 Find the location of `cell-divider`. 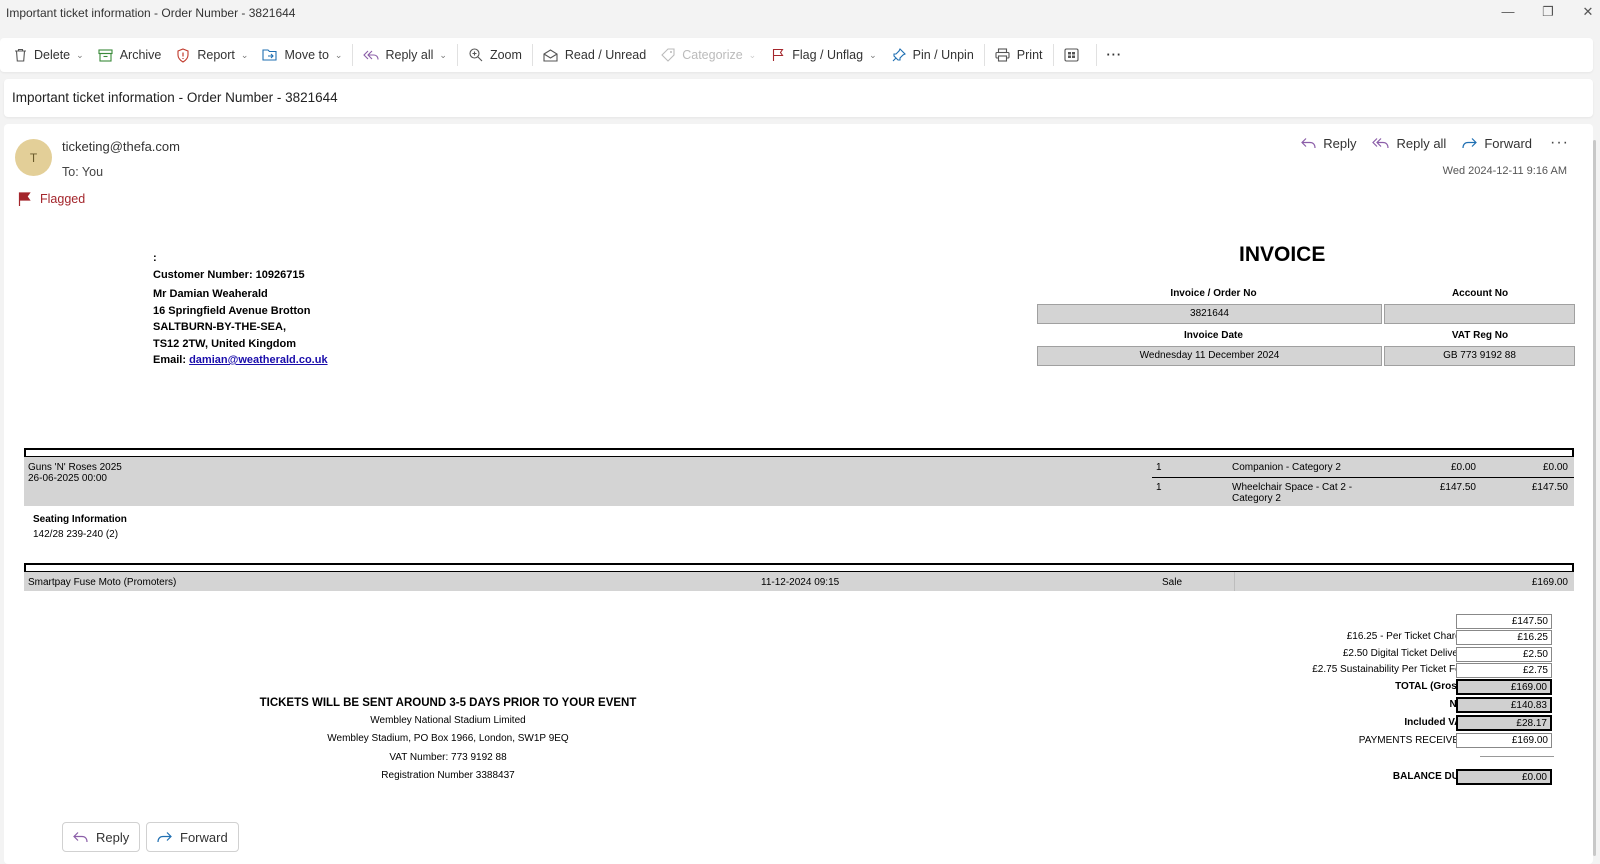

cell-divider is located at coordinates (1234, 581).